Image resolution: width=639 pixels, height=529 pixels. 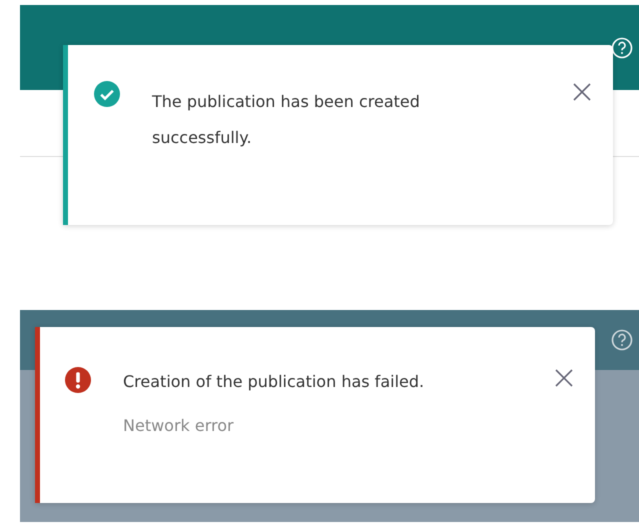 I want to click on exclamation-circle-icon, so click(x=78, y=380).